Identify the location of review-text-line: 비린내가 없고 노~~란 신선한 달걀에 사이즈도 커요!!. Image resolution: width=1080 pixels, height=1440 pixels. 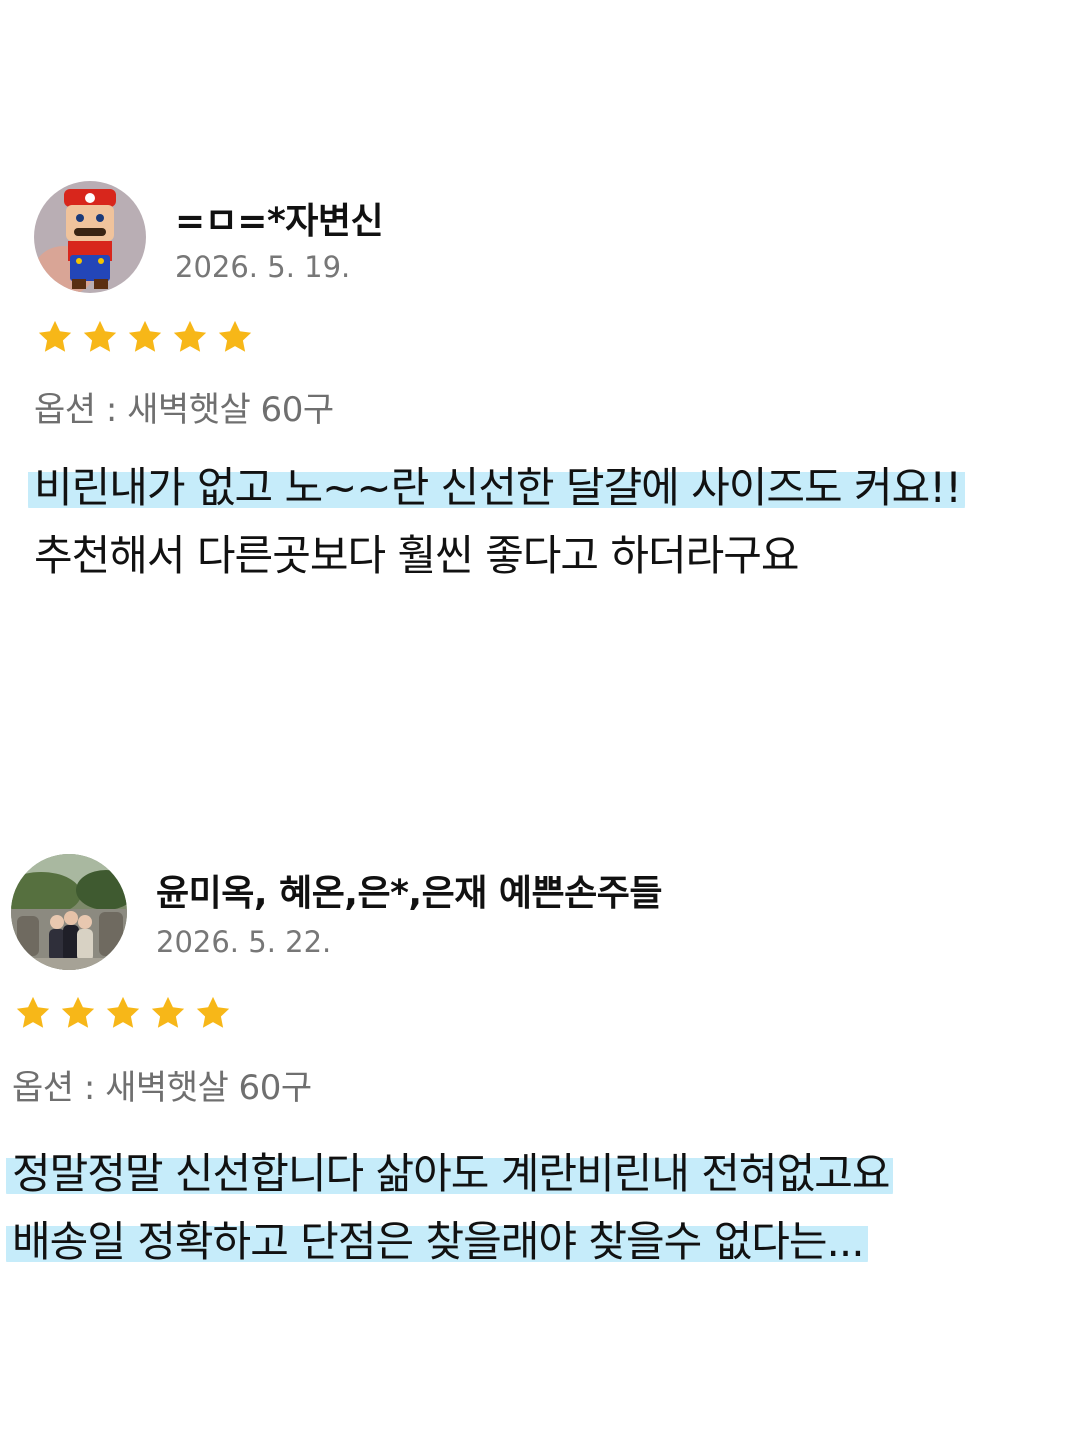
(496, 484).